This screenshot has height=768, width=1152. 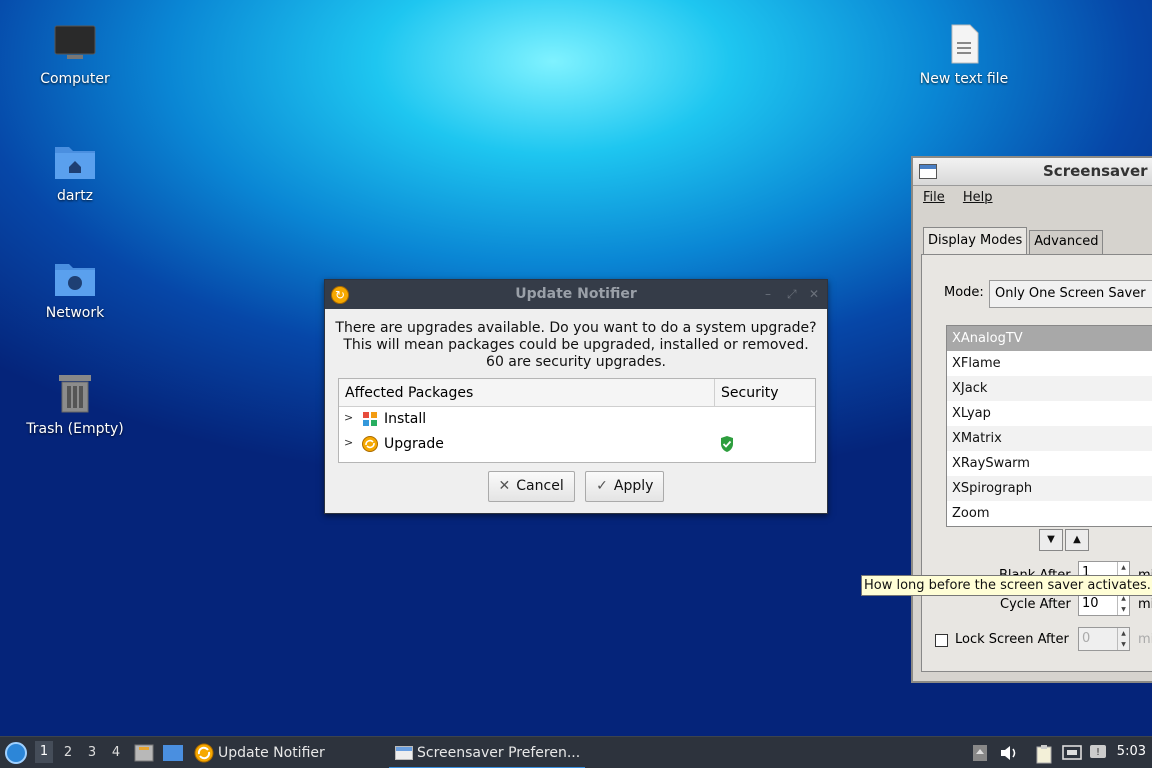 I want to click on list-item: XJack, so click(x=1049, y=388).